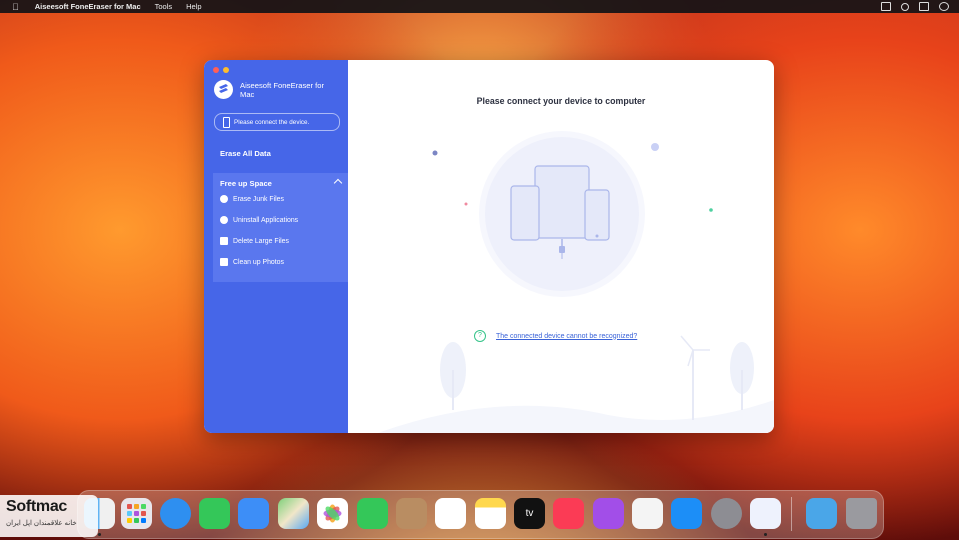  What do you see at coordinates (224, 262) in the screenshot?
I see `photo-icon` at bounding box center [224, 262].